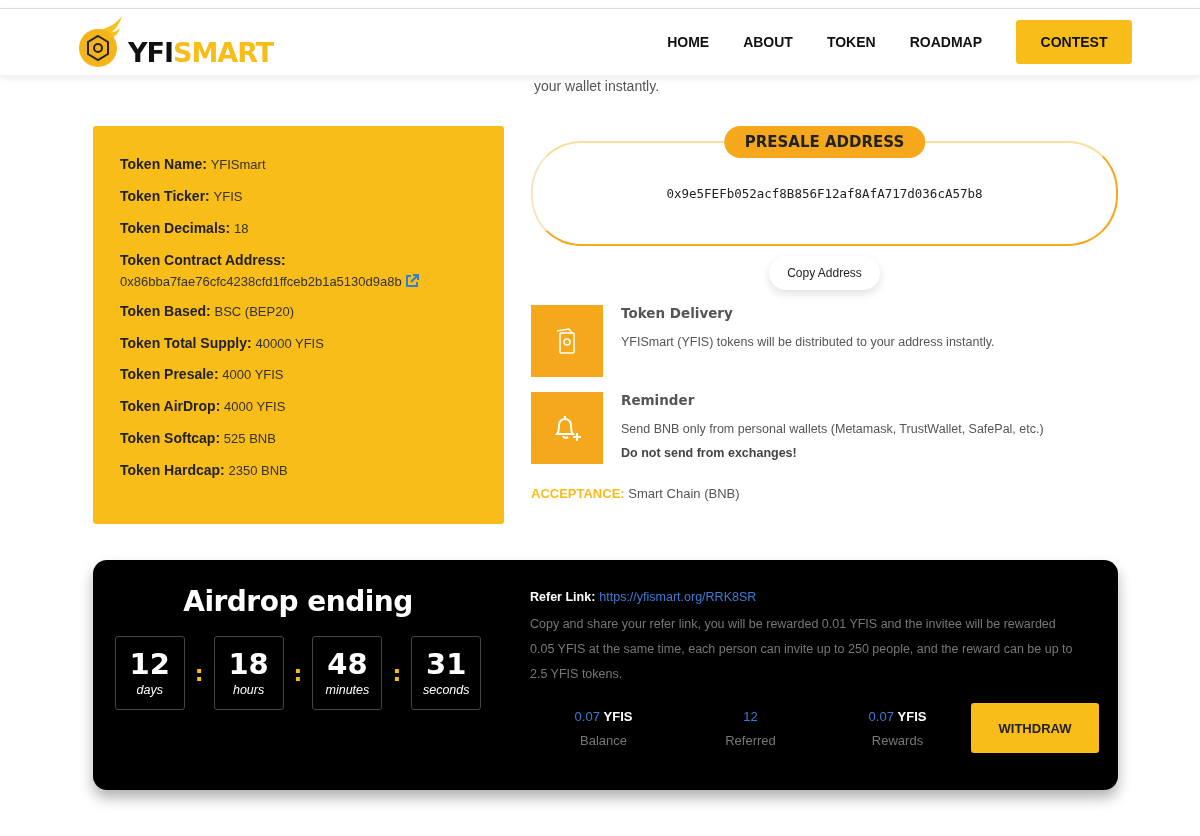  What do you see at coordinates (677, 313) in the screenshot?
I see `feature-title: Token Delivery` at bounding box center [677, 313].